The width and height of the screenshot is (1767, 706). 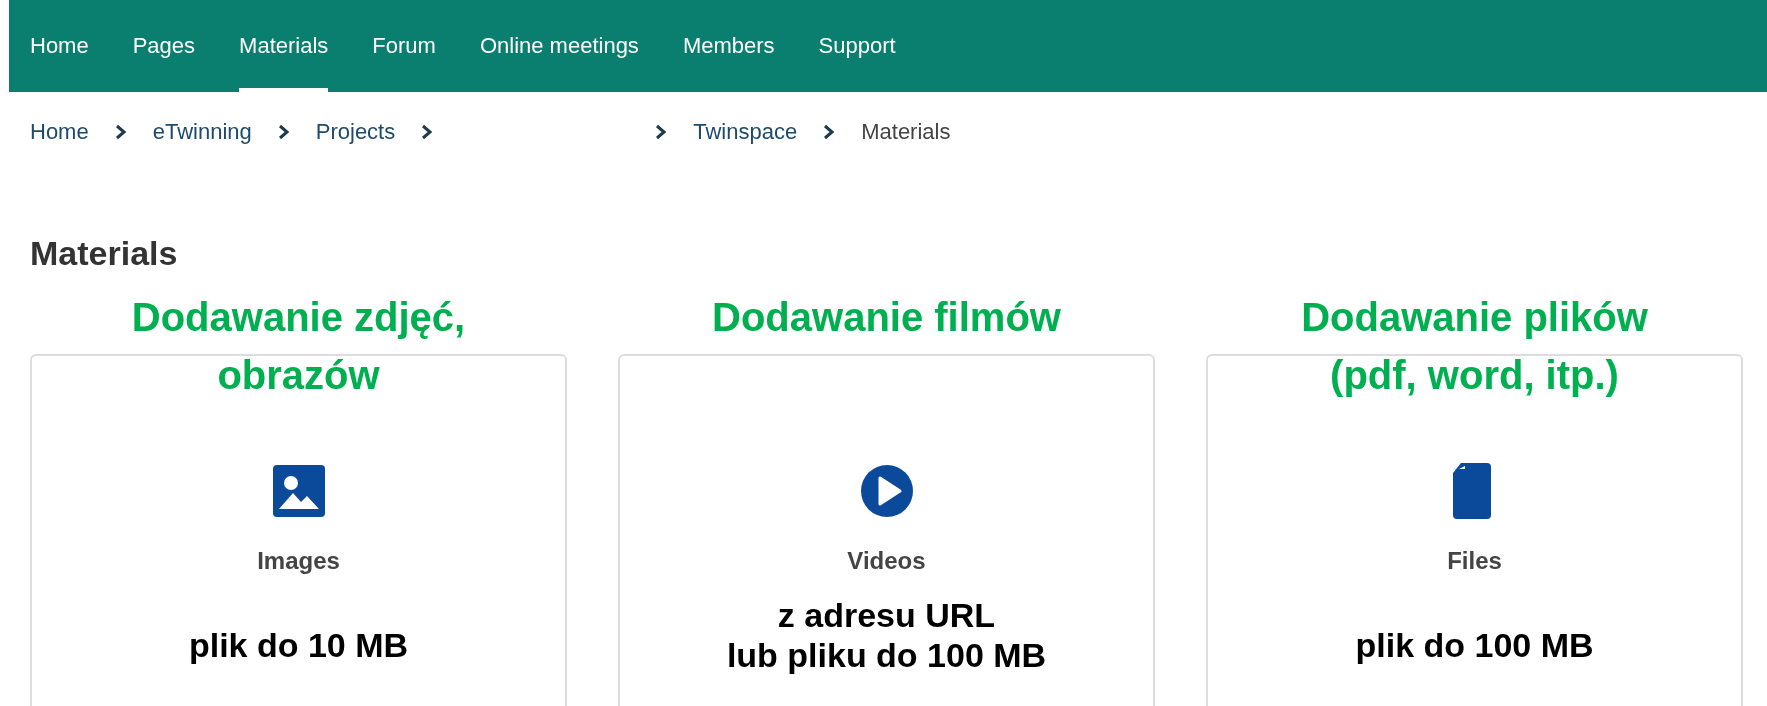 I want to click on breadcrumb-link: Home, so click(x=59, y=132).